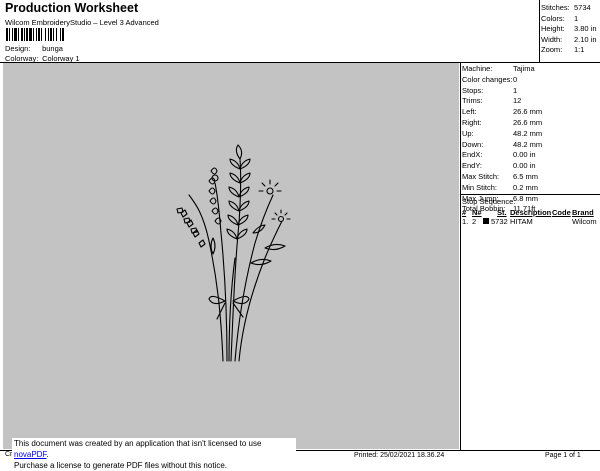 This screenshot has height=471, width=600. Describe the element at coordinates (502, 188) in the screenshot. I see `info-row: Min Stitch: 0.2 mm` at that location.